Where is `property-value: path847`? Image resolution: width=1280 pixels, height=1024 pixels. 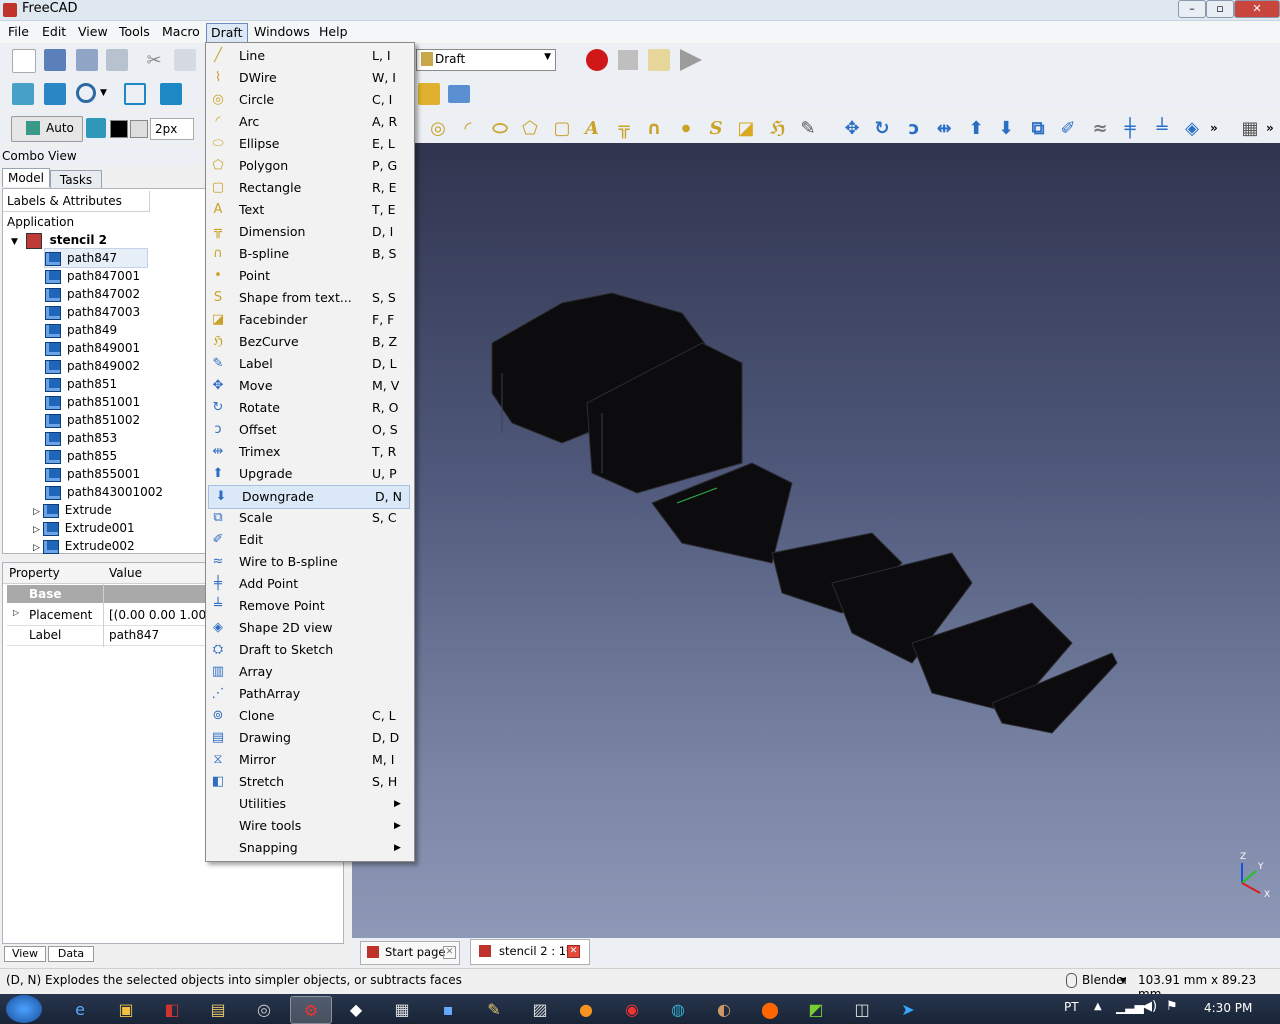 property-value: path847 is located at coordinates (134, 635).